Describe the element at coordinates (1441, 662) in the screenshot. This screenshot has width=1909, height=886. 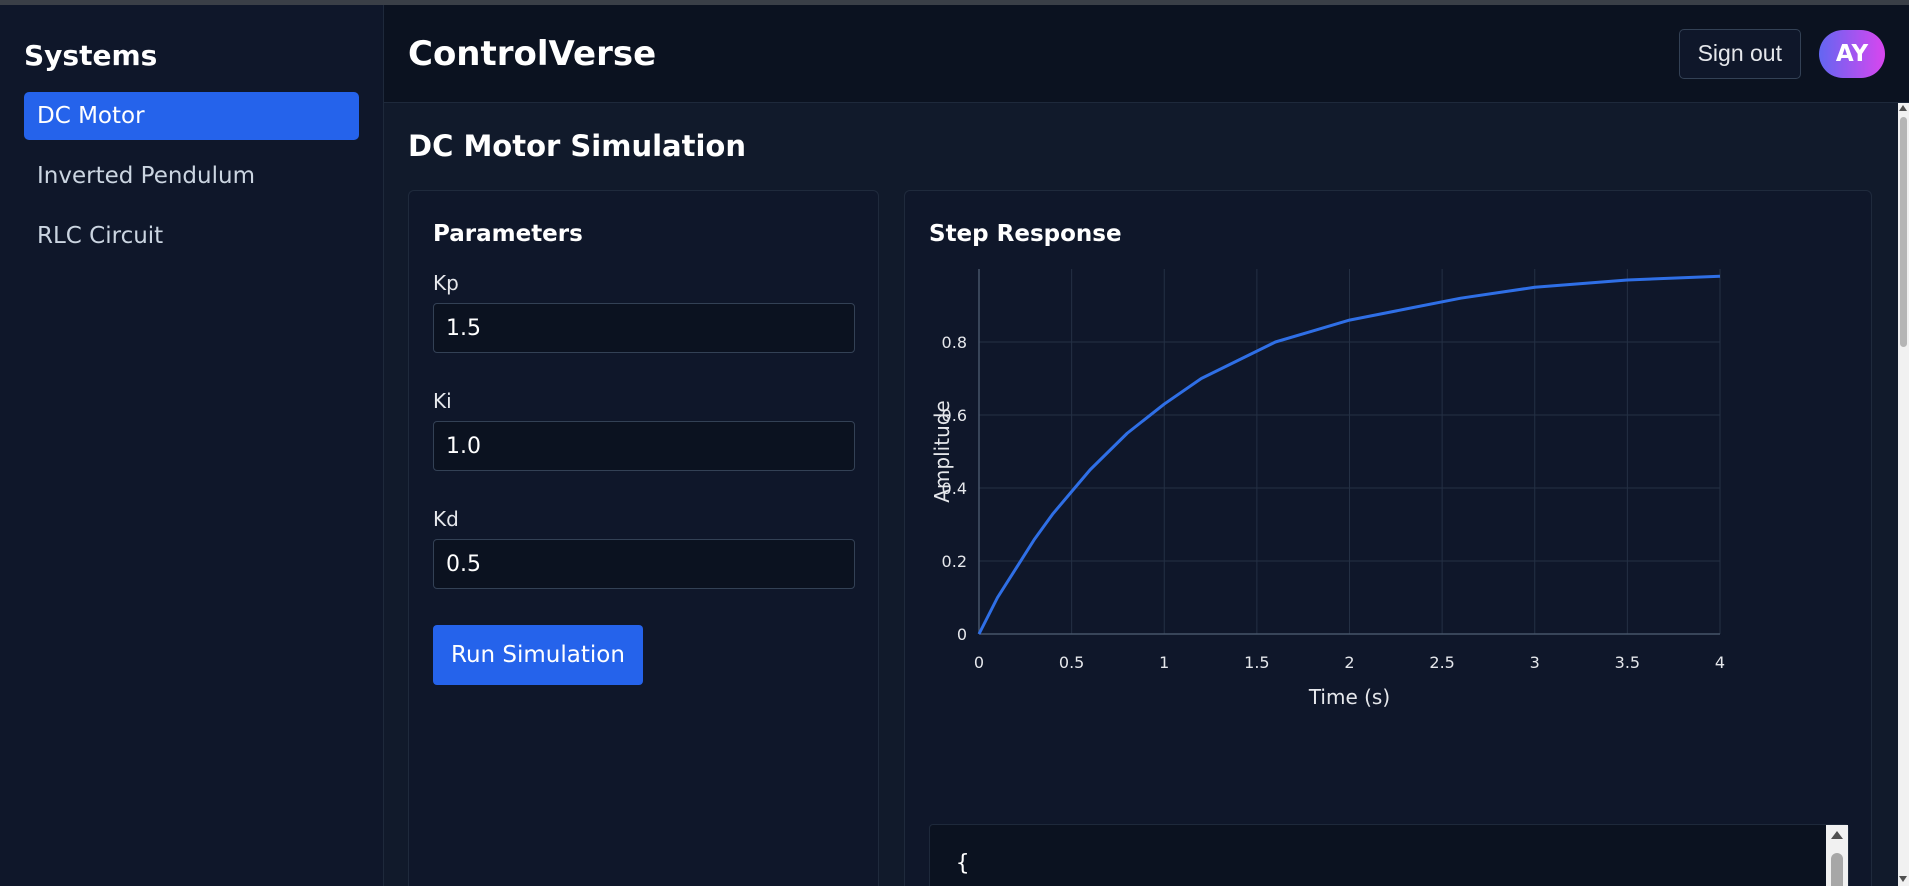
I see `x-tick-label: 2.5` at that location.